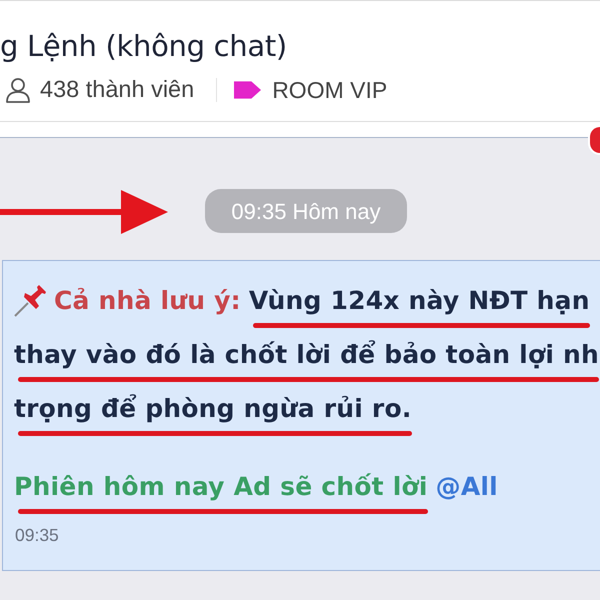 This screenshot has width=600, height=600. Describe the element at coordinates (37, 535) in the screenshot. I see `message-time: 09:35` at that location.